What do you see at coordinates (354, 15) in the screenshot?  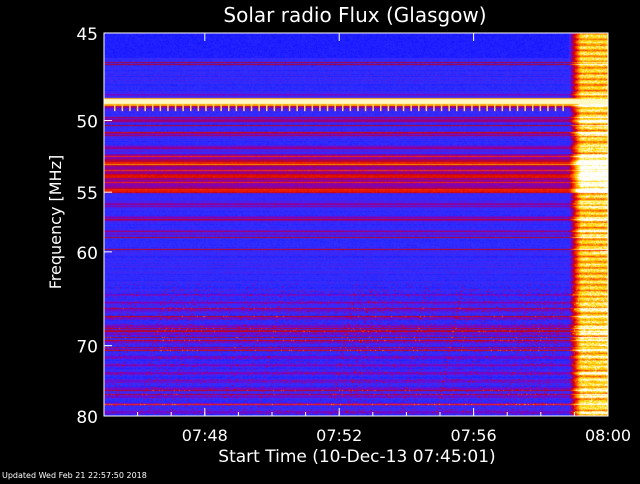 I see `chart-title: Solar radio Flux (Glasgow)` at bounding box center [354, 15].